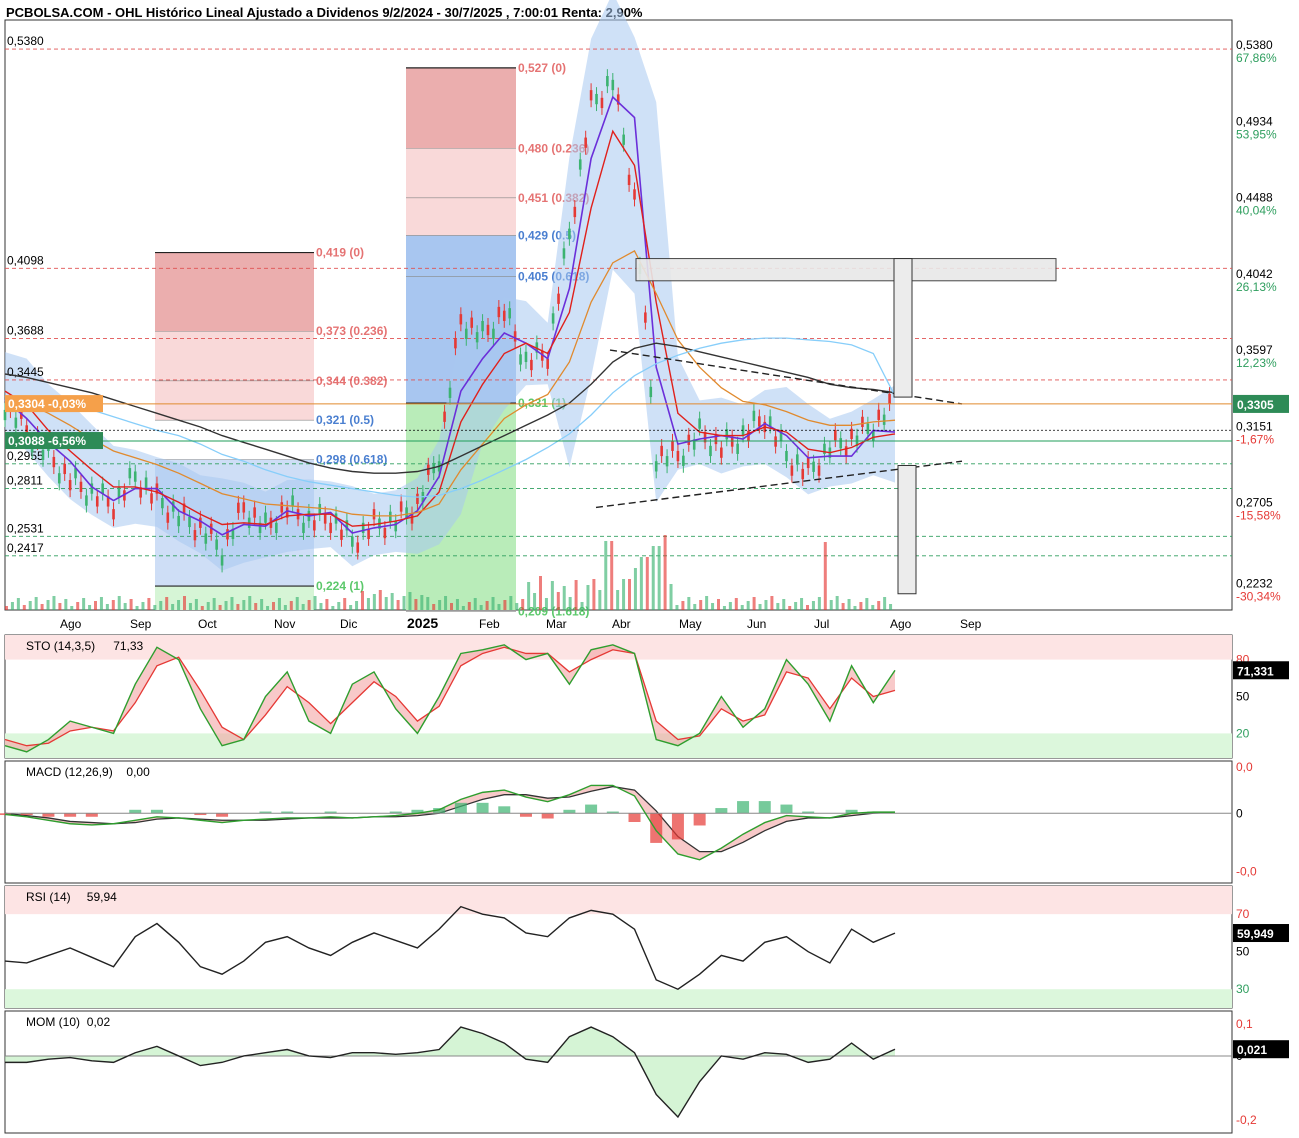 Image resolution: width=1299 pixels, height=1138 pixels. I want to click on x-month-label: May, so click(690, 624).